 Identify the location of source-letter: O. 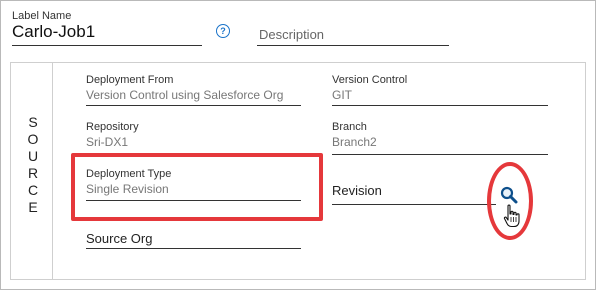
(33, 139).